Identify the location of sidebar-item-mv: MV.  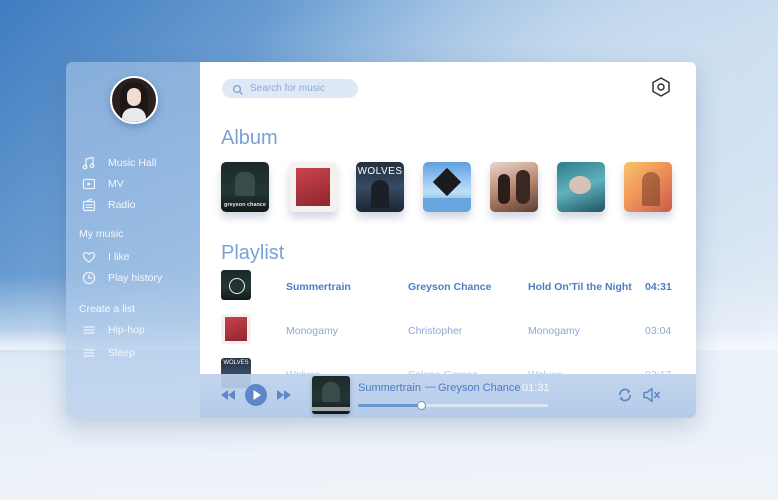
(103, 184).